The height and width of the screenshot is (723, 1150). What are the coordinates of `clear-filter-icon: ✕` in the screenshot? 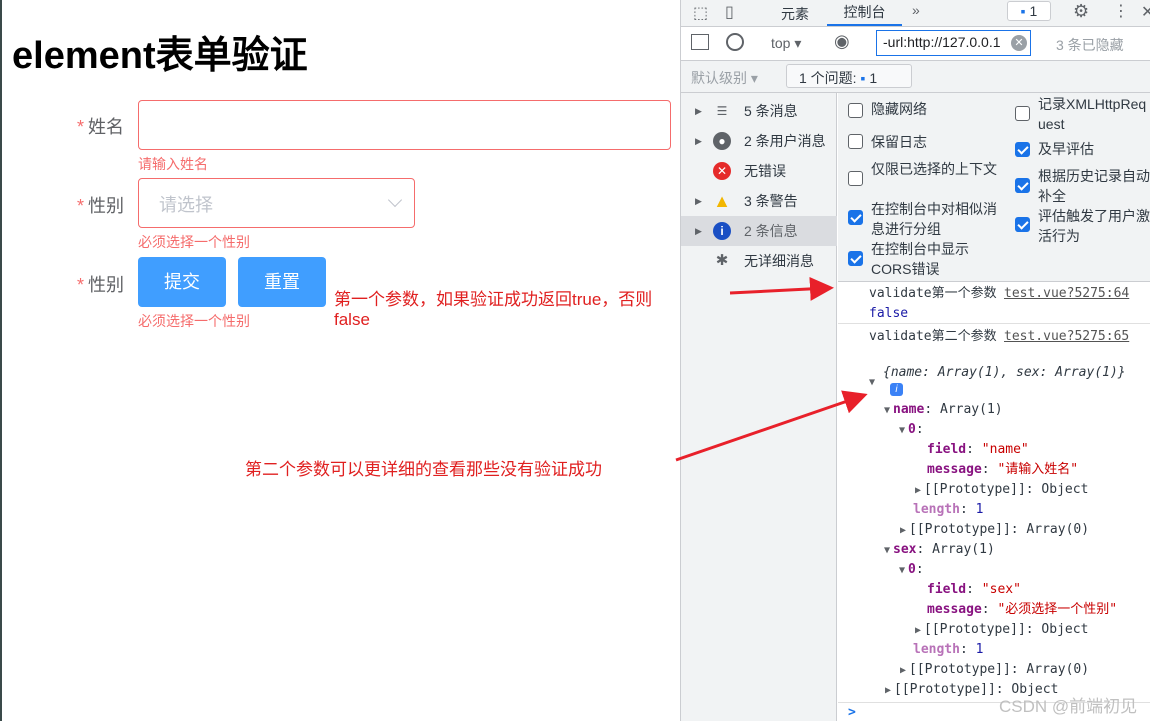 It's located at (1019, 43).